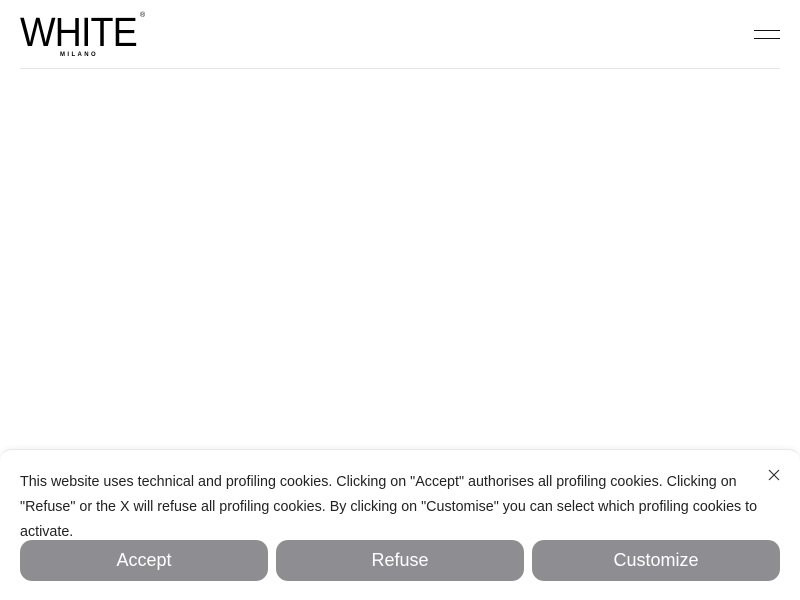  What do you see at coordinates (79, 32) in the screenshot?
I see `logo-word: WHITE` at bounding box center [79, 32].